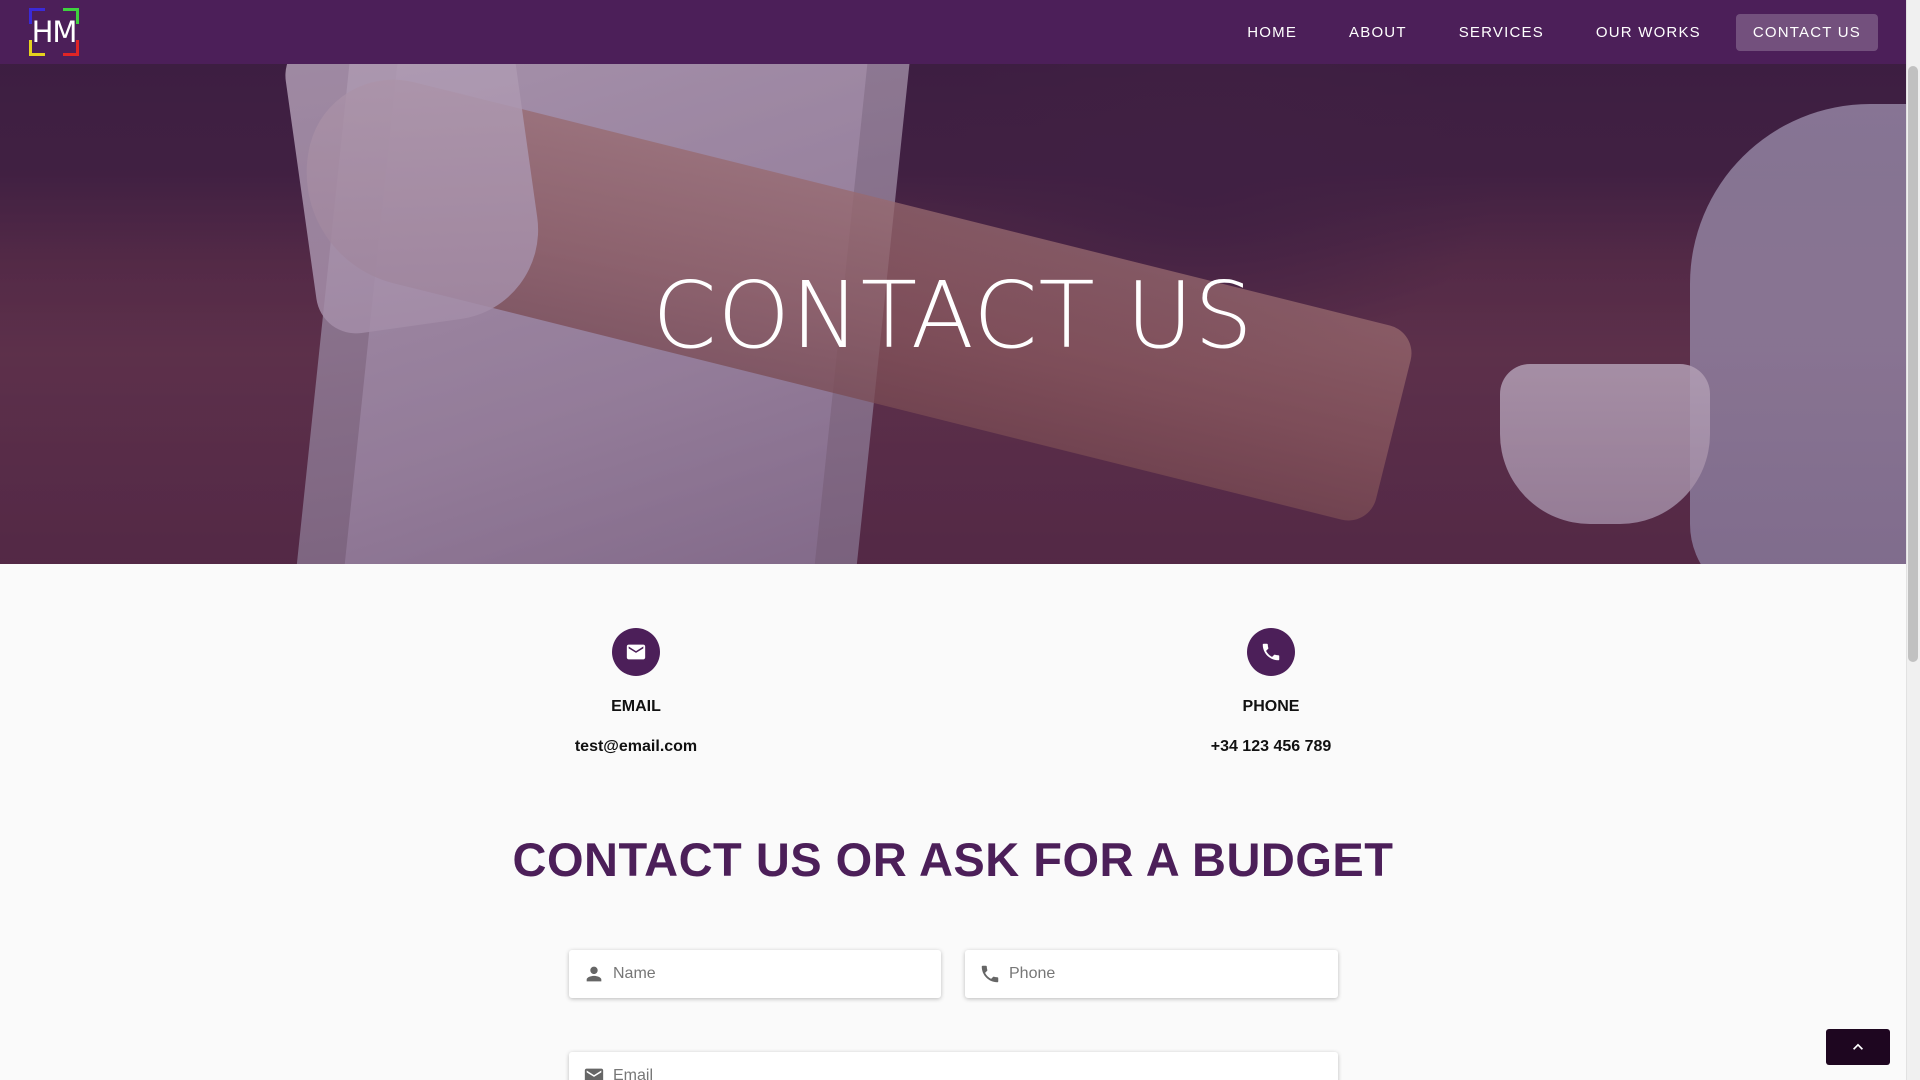 Image resolution: width=1920 pixels, height=1080 pixels. I want to click on main-nav: HOME ABOUT SERVICES OUR WORKS CONTACT US, so click(1554, 32).